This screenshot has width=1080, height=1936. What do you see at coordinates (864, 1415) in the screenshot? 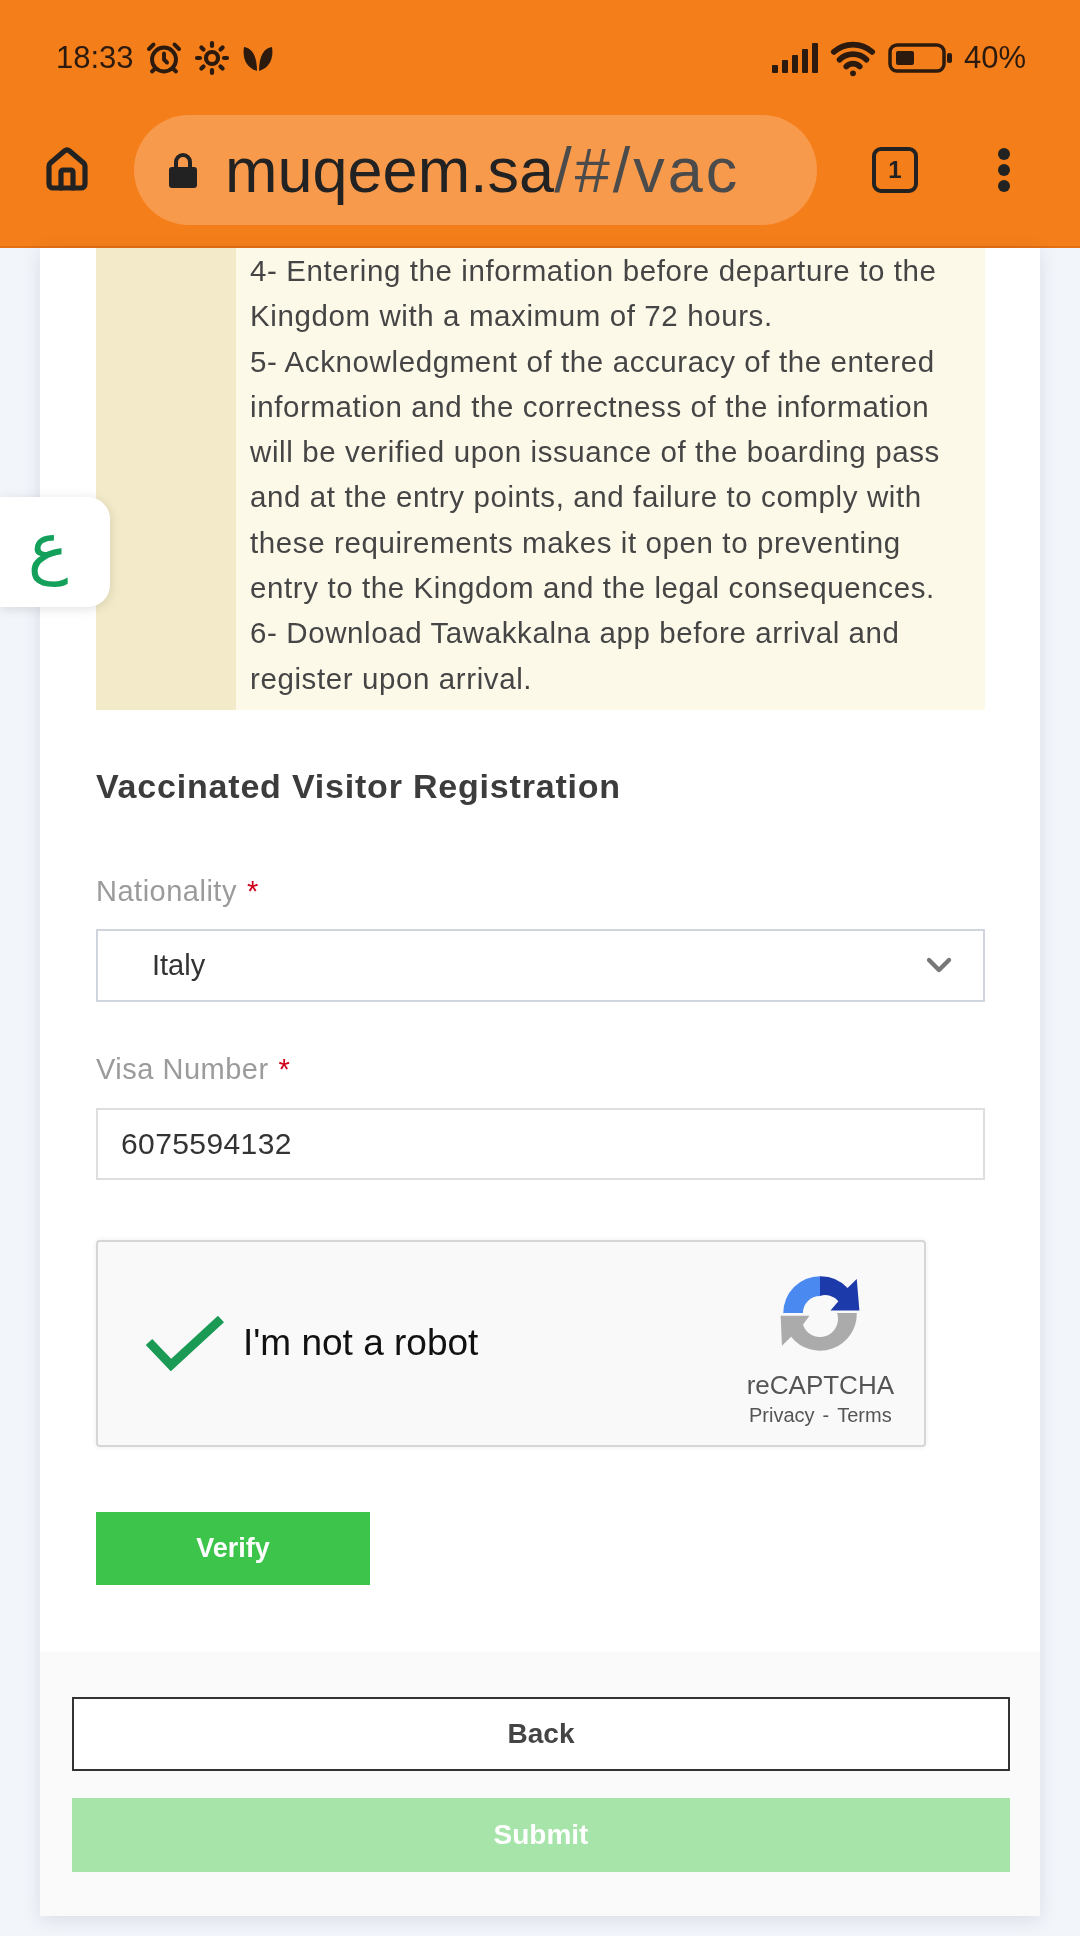
I see `captcha-link: Terms` at bounding box center [864, 1415].